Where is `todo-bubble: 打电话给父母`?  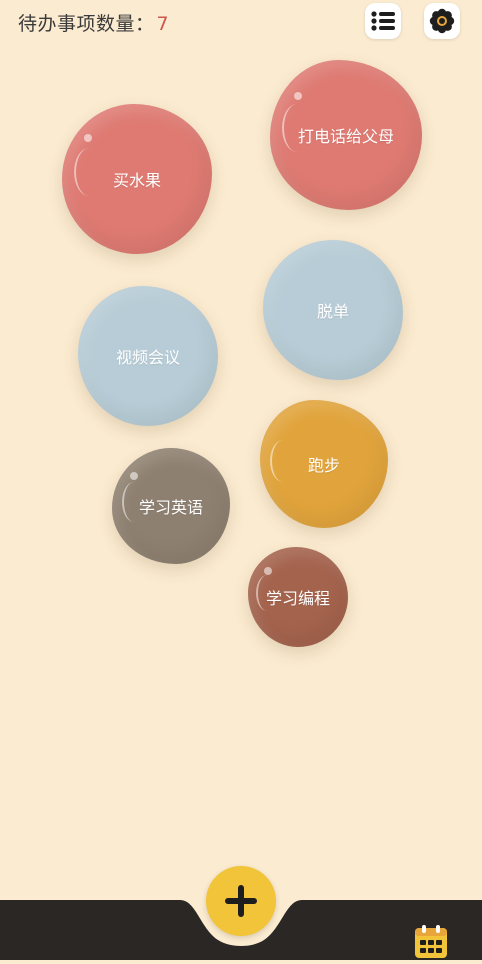 todo-bubble: 打电话给父母 is located at coordinates (346, 135).